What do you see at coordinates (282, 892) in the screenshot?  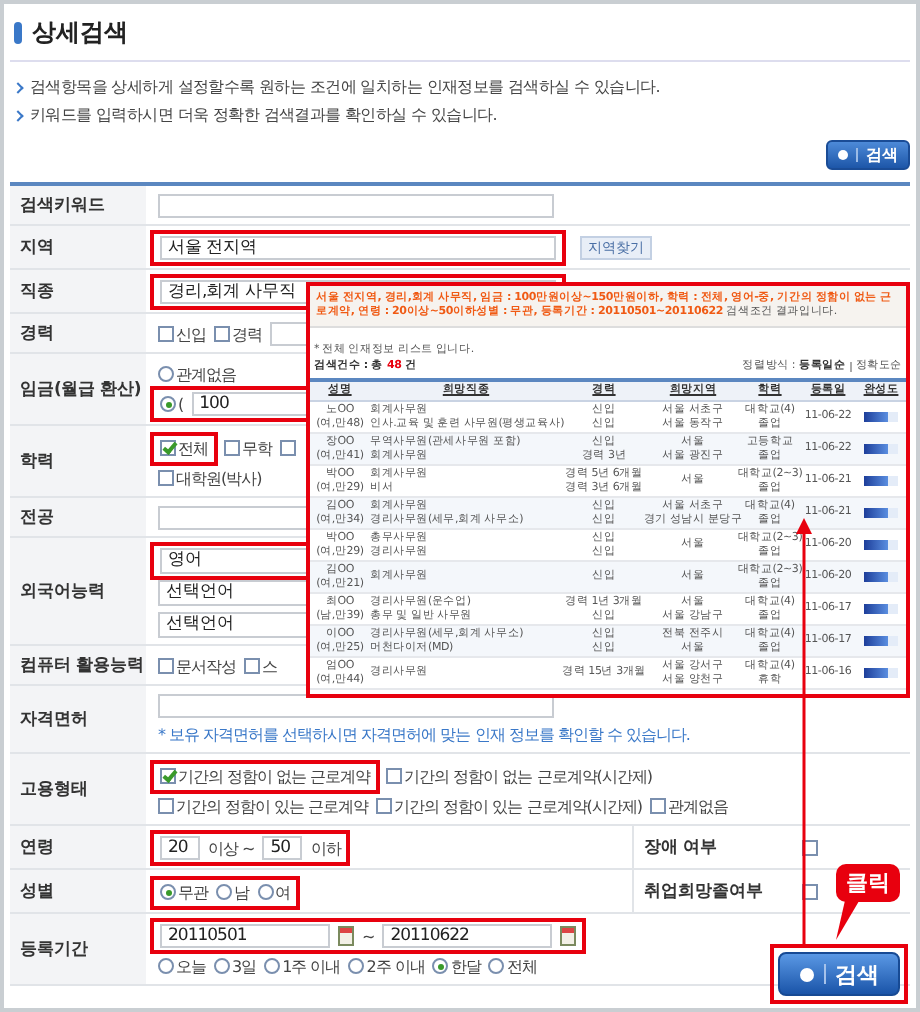 I see `radio-label: 여` at bounding box center [282, 892].